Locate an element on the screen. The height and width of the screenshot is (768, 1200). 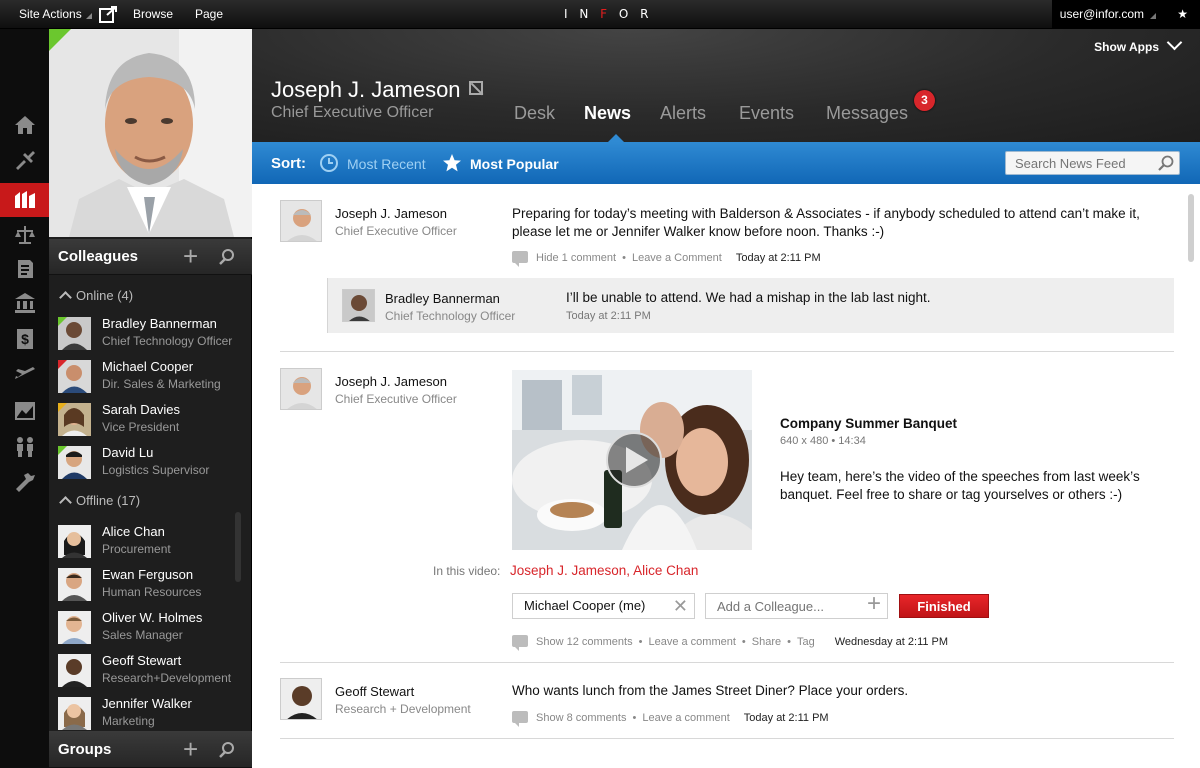
app-rail: $ is located at coordinates (24, 398).